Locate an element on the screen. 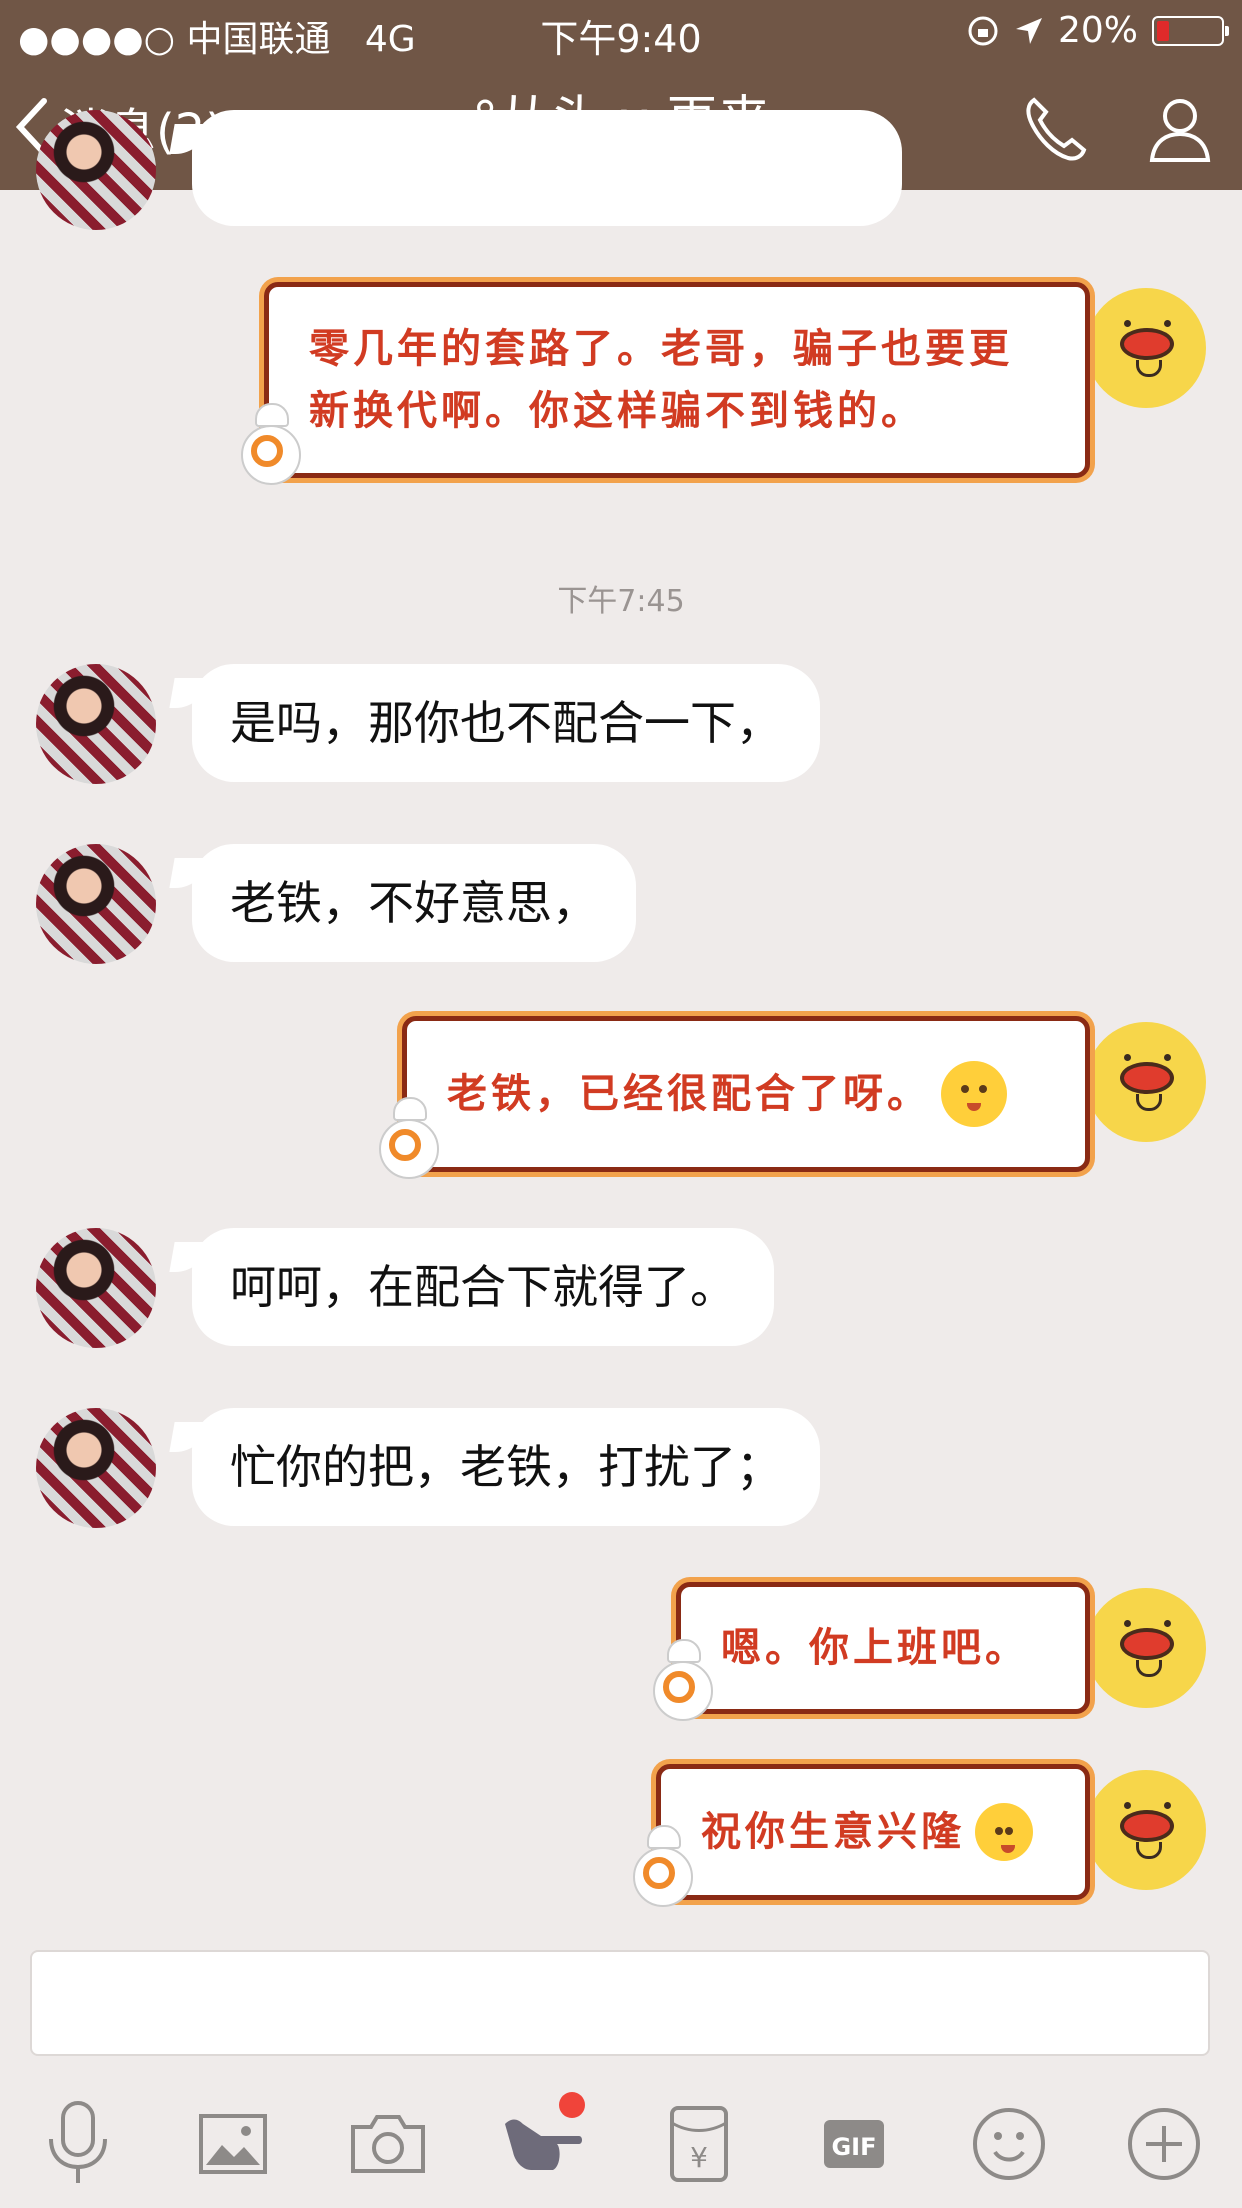 Image resolution: width=1242 pixels, height=2208 pixels. battery-icon is located at coordinates (1190, 30).